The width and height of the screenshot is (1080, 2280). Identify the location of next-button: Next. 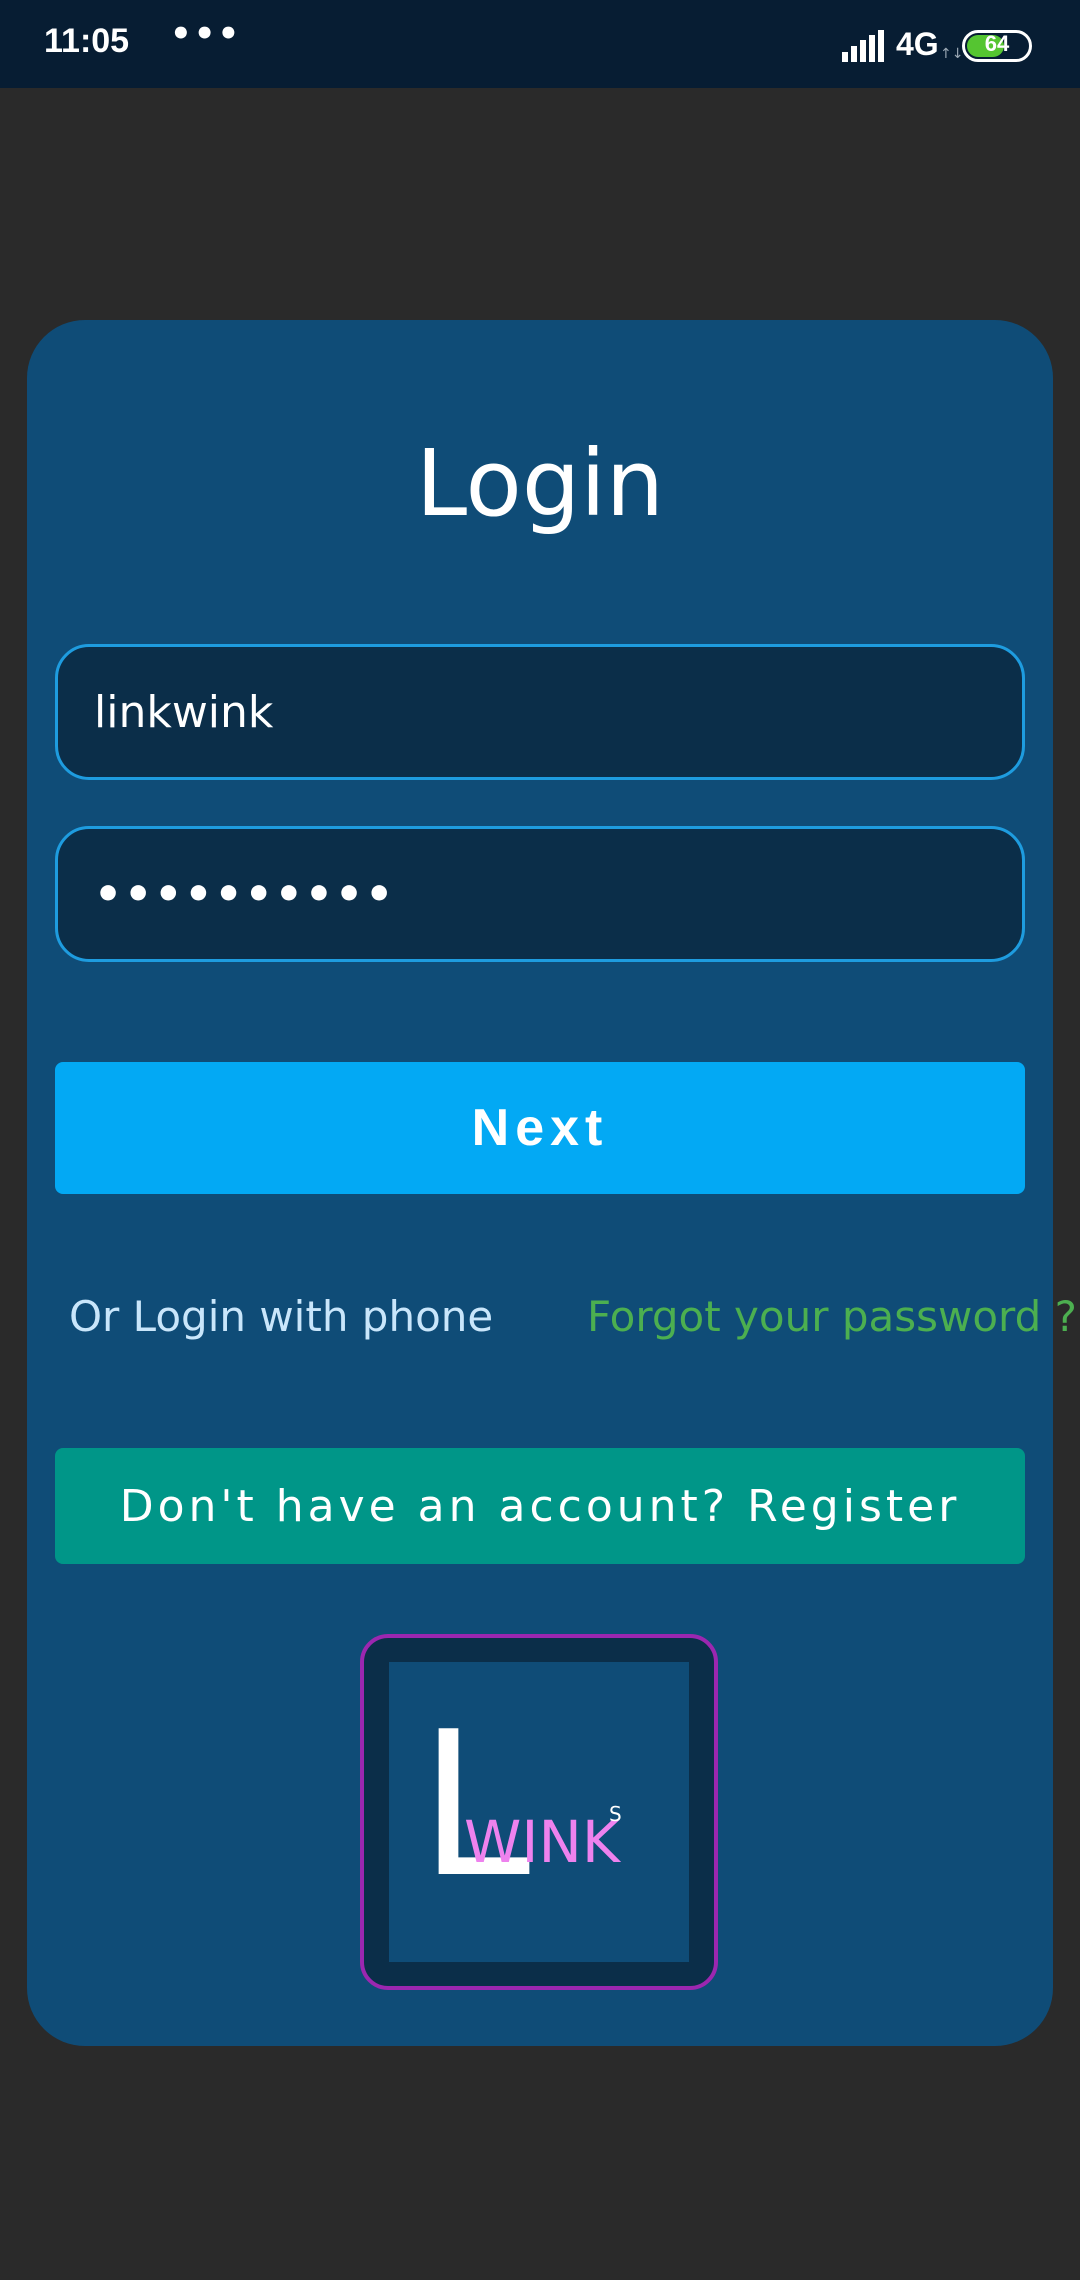
(540, 1128).